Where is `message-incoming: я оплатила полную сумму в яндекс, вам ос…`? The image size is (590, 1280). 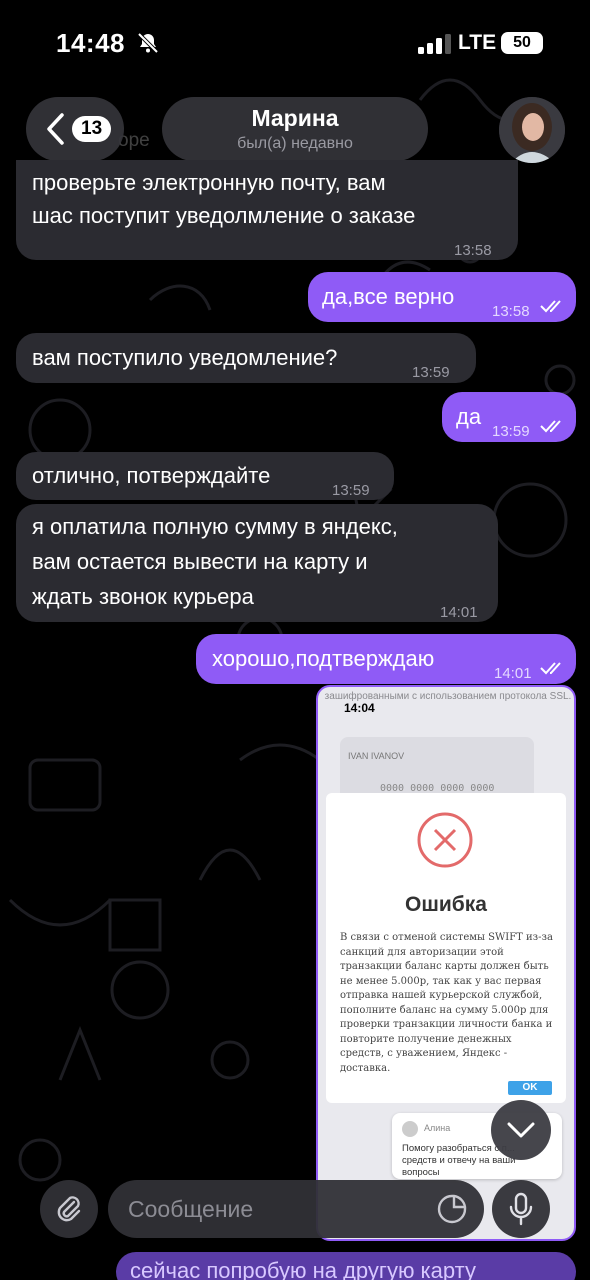
message-incoming: я оплатила полную сумму в яндекс, вам ос… is located at coordinates (257, 563).